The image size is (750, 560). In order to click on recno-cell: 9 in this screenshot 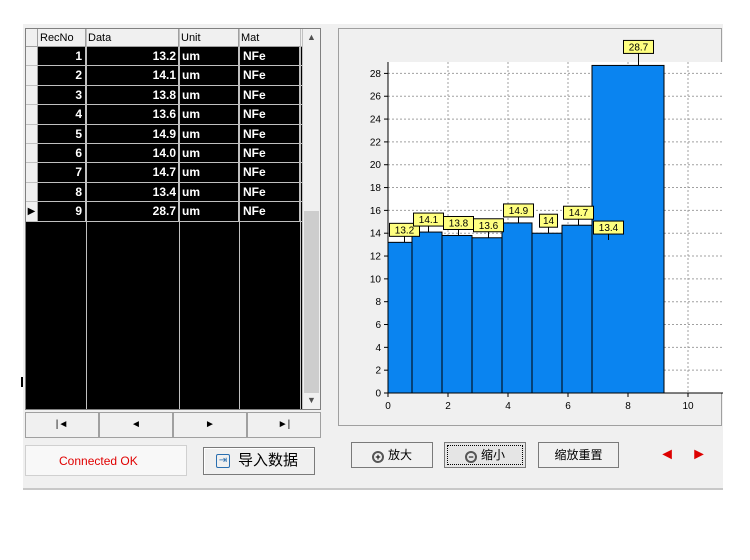, I will do `click(62, 211)`.